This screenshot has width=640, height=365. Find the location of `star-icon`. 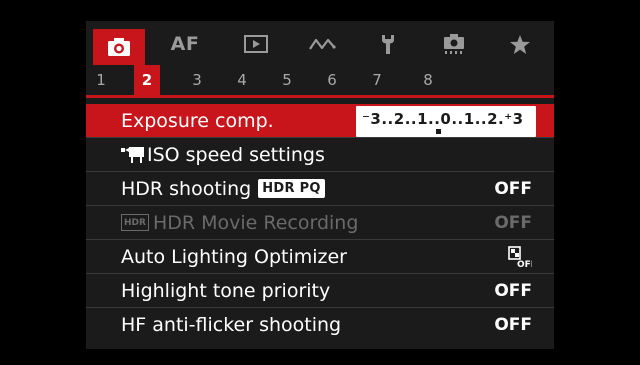

star-icon is located at coordinates (520, 44).